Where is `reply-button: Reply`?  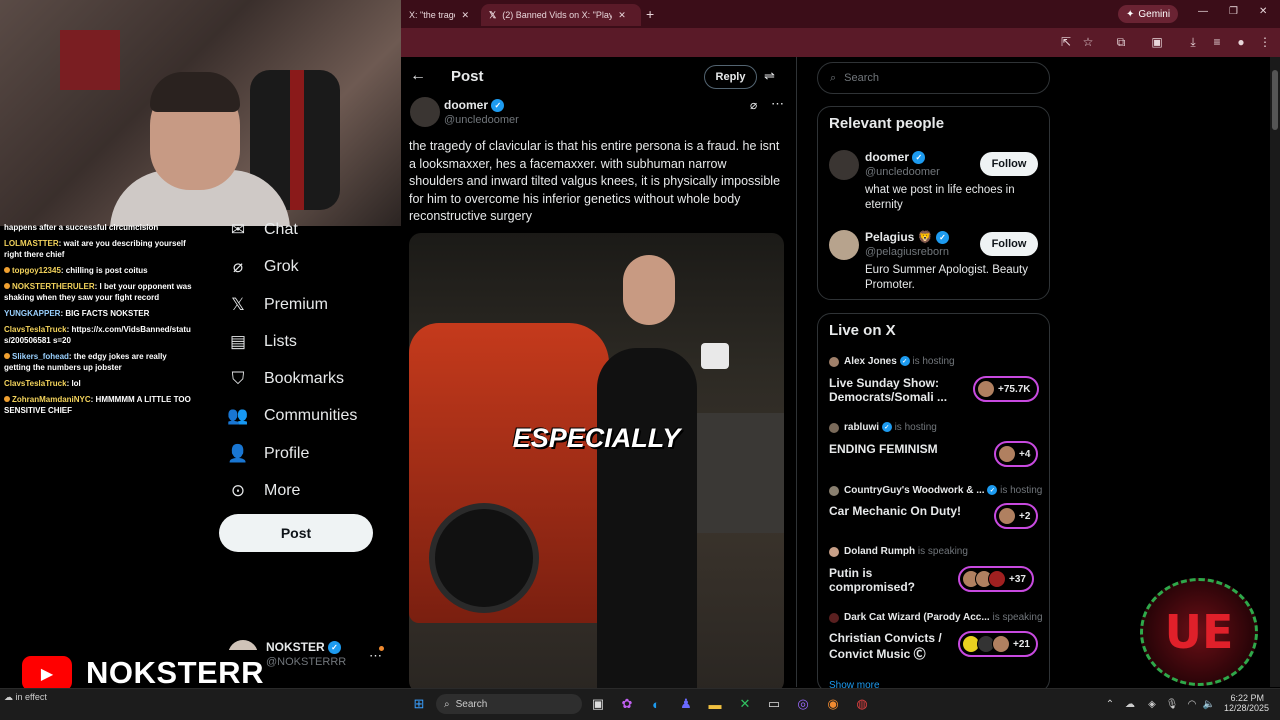
reply-button: Reply is located at coordinates (730, 77).